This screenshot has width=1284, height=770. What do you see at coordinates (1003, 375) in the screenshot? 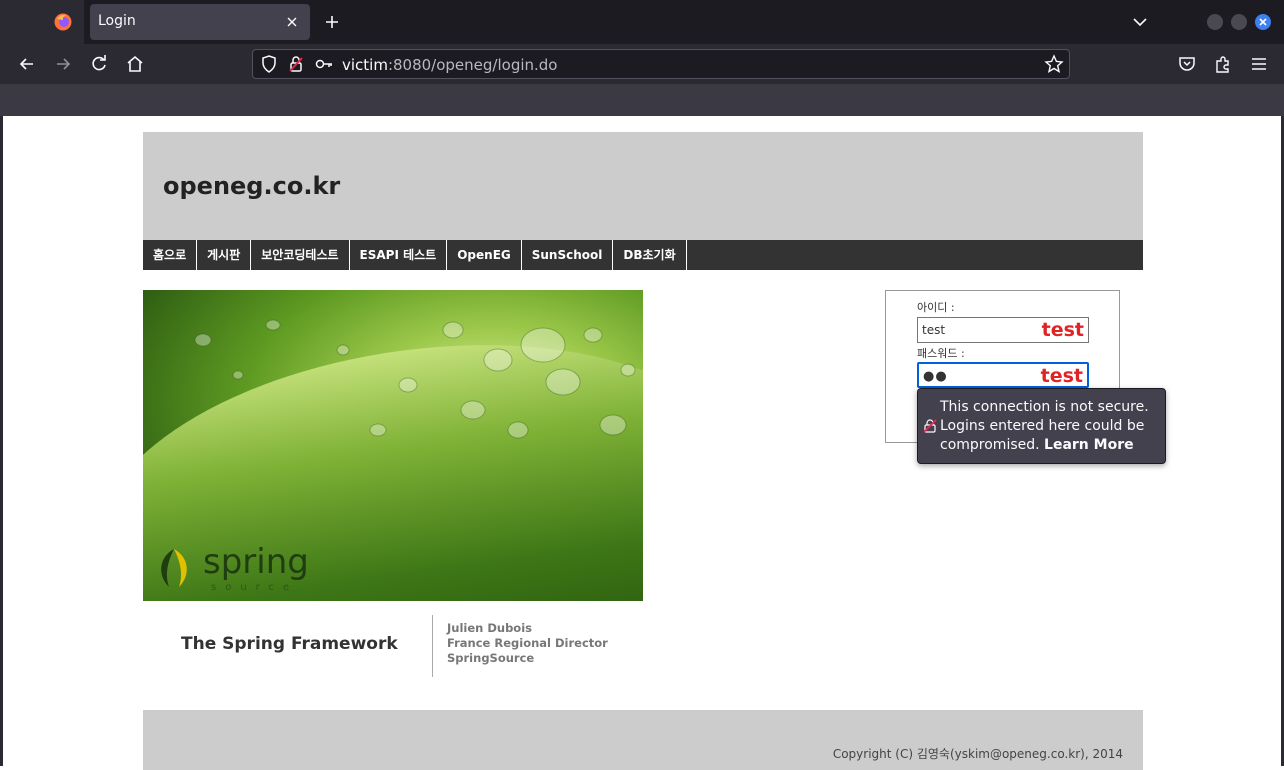
I see `password-input: ●● test` at bounding box center [1003, 375].